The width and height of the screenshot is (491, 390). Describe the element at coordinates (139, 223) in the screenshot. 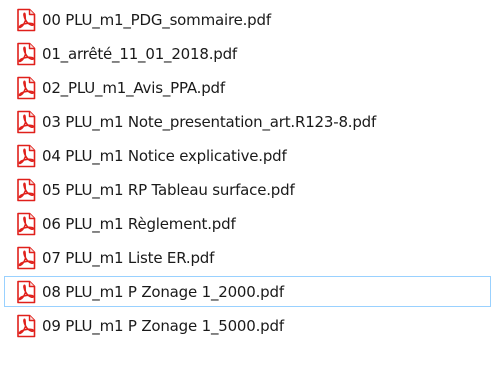

I see `file-name: 06 PLU_m1 Règlement.pdf` at that location.